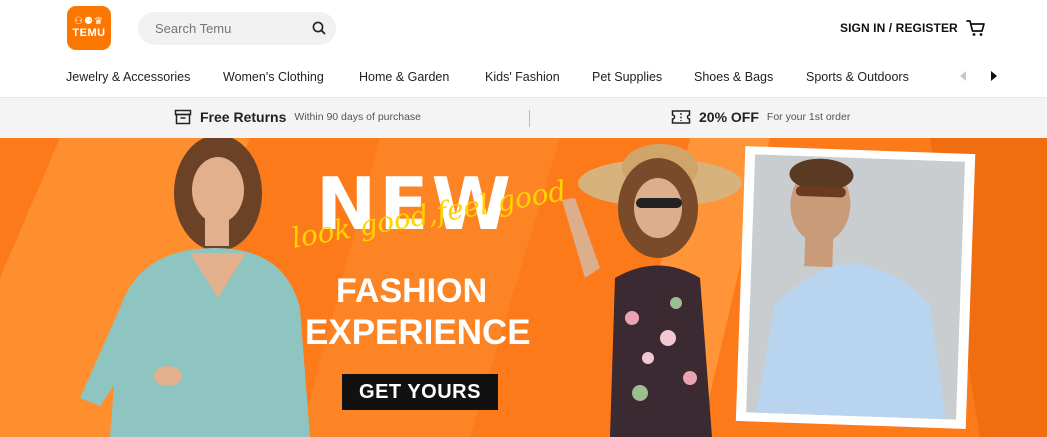 The height and width of the screenshot is (437, 1047). Describe the element at coordinates (855, 287) in the screenshot. I see `model-blue-shirt-photo` at that location.